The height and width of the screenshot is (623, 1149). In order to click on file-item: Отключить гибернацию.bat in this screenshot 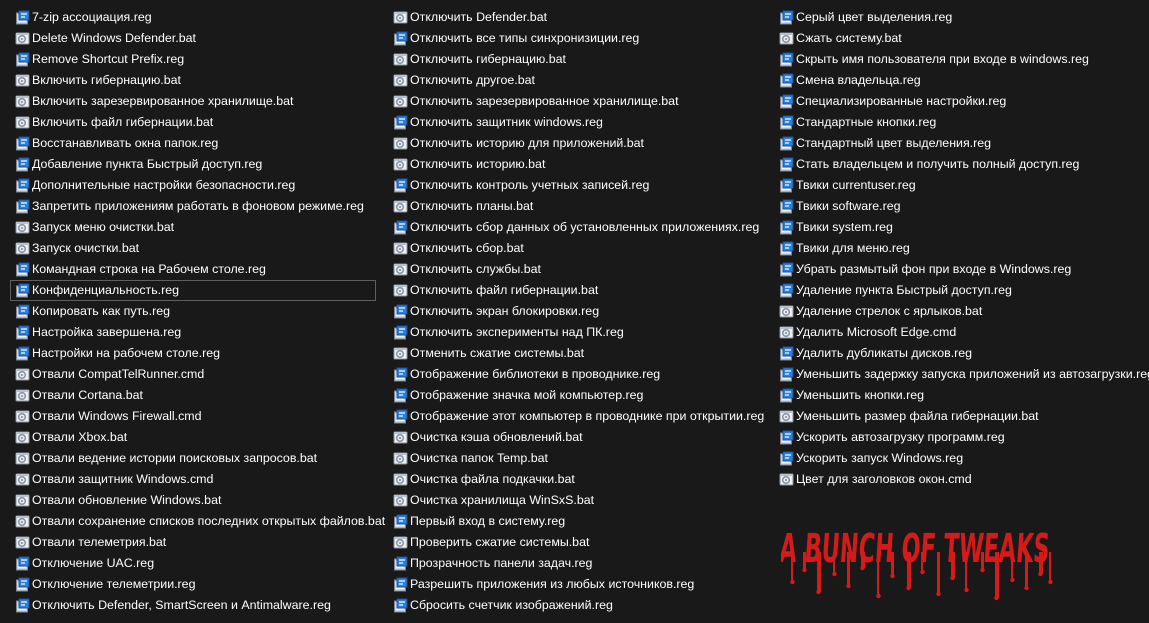, I will do `click(581, 59)`.